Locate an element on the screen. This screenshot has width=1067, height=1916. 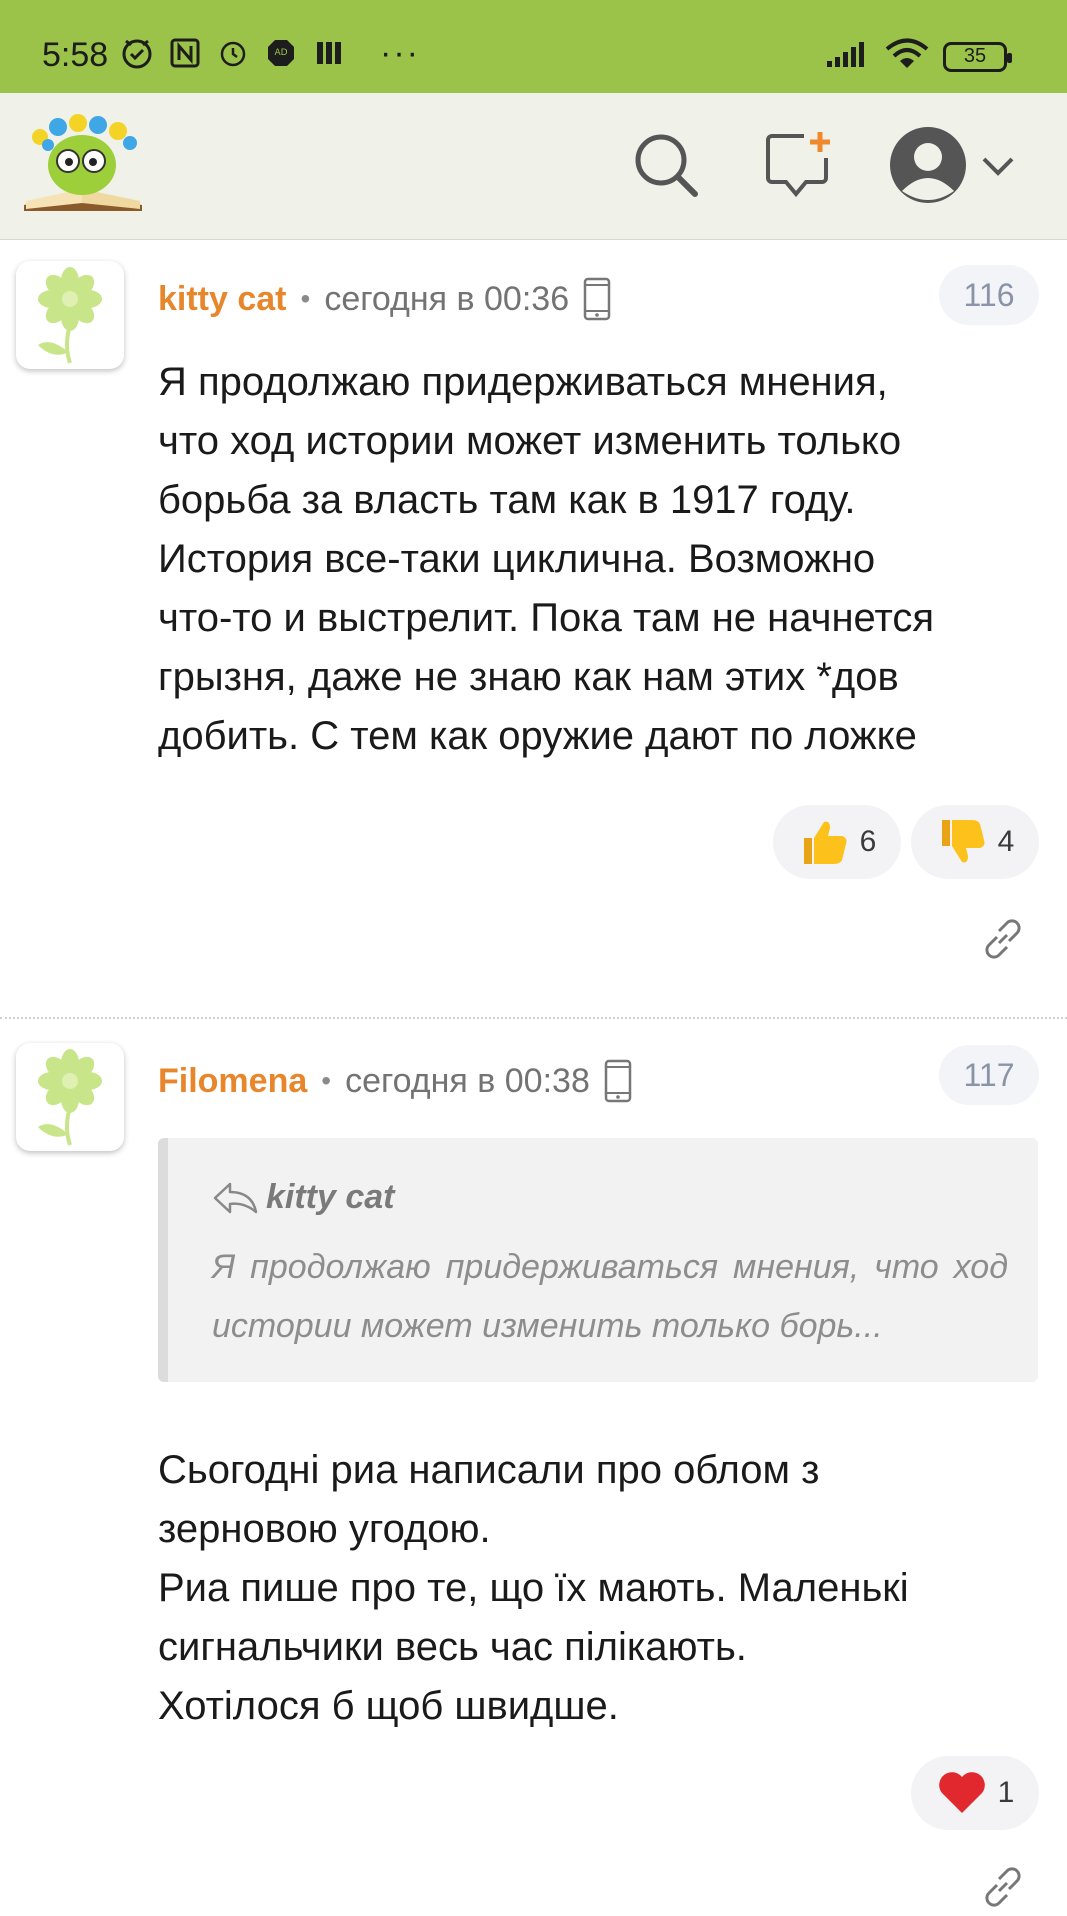
adblocker-icon: AD is located at coordinates (281, 53).